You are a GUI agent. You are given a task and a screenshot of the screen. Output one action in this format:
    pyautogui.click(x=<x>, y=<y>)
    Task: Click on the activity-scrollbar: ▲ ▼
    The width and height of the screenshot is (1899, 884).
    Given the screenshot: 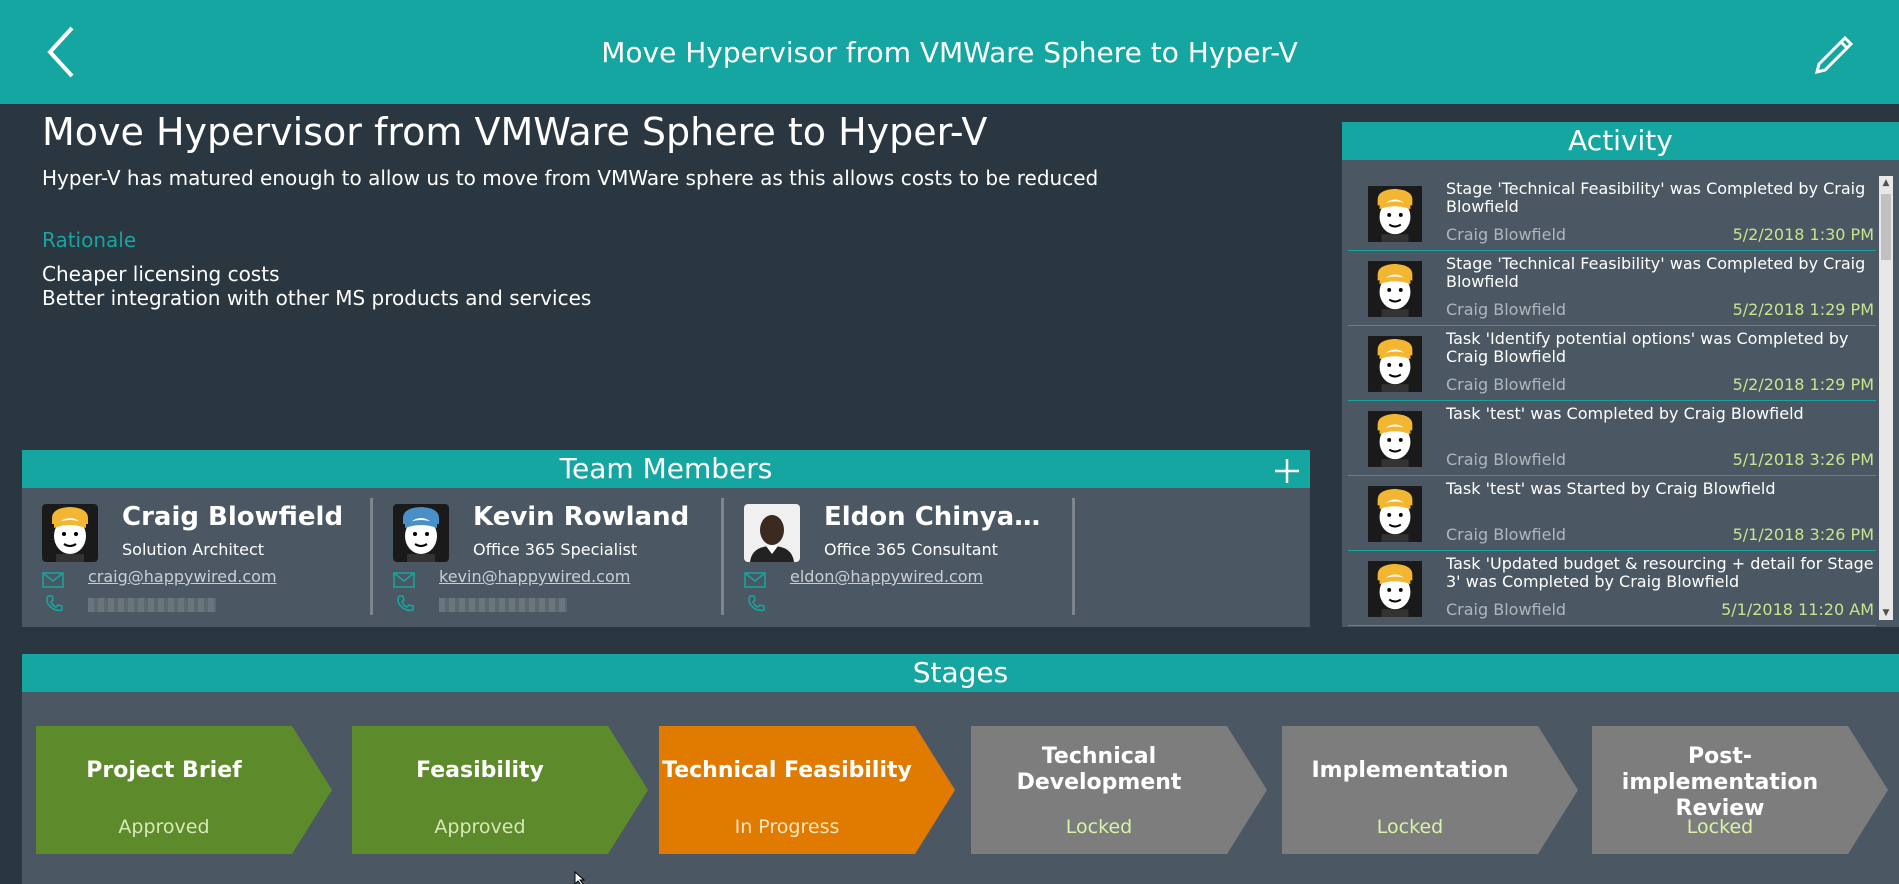 What is the action you would take?
    pyautogui.click(x=1886, y=398)
    